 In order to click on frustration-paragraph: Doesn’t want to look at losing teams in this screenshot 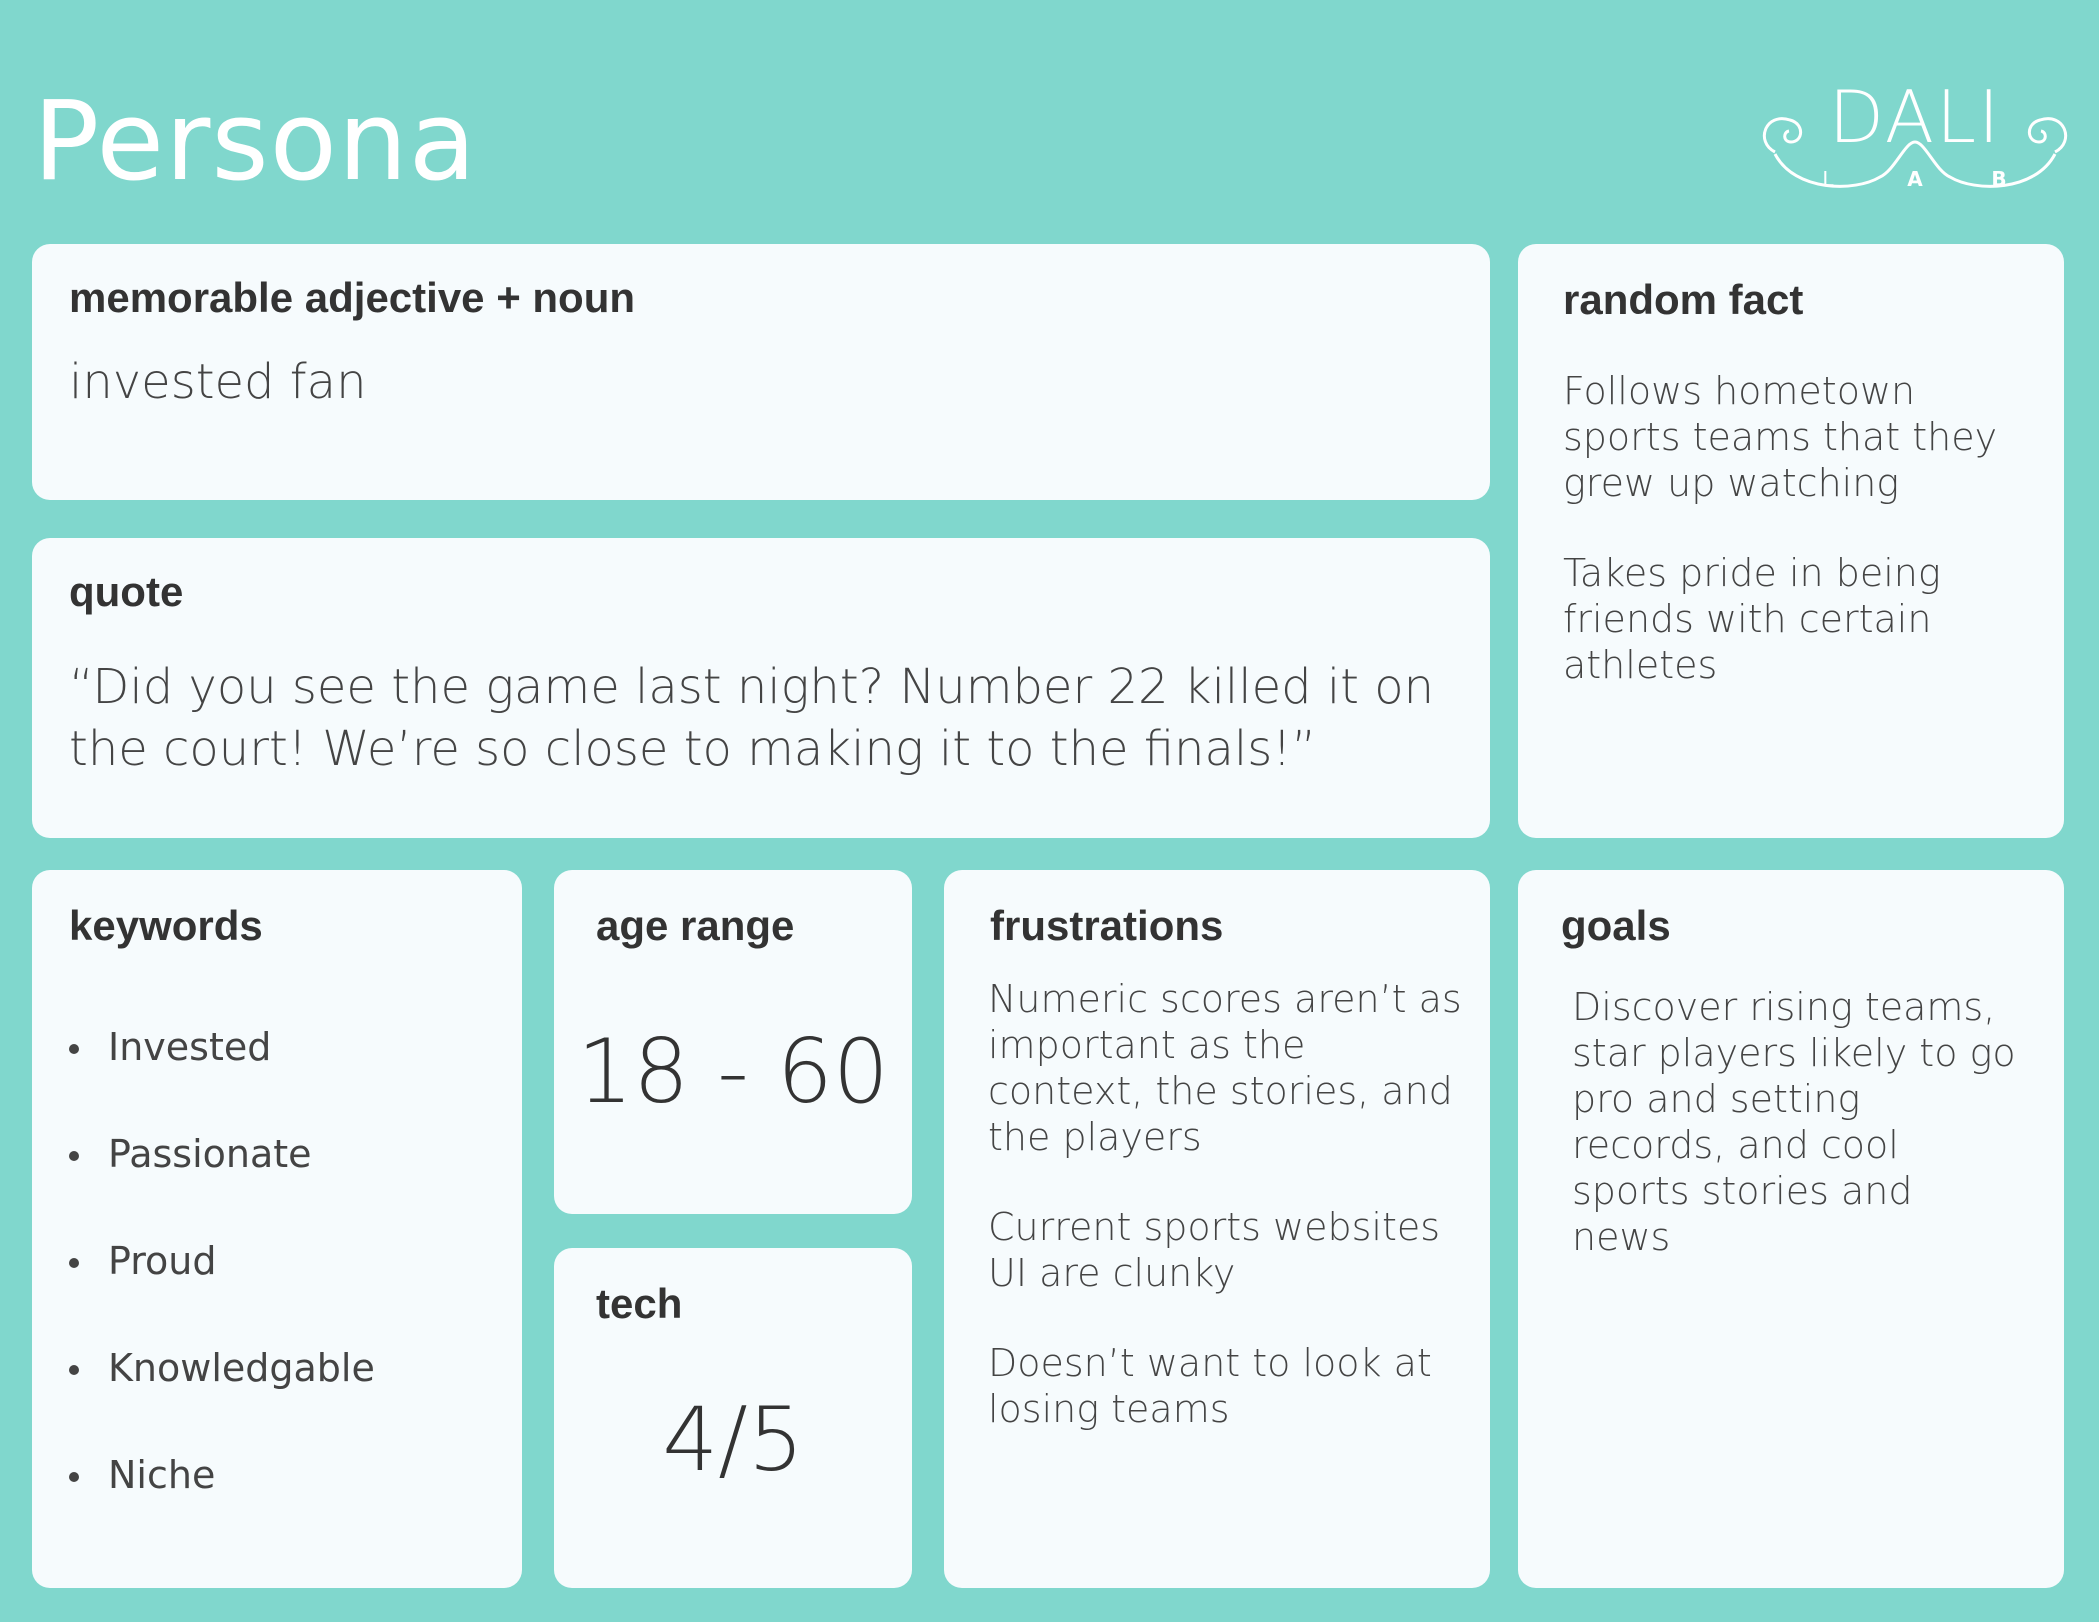, I will do `click(1210, 1386)`.